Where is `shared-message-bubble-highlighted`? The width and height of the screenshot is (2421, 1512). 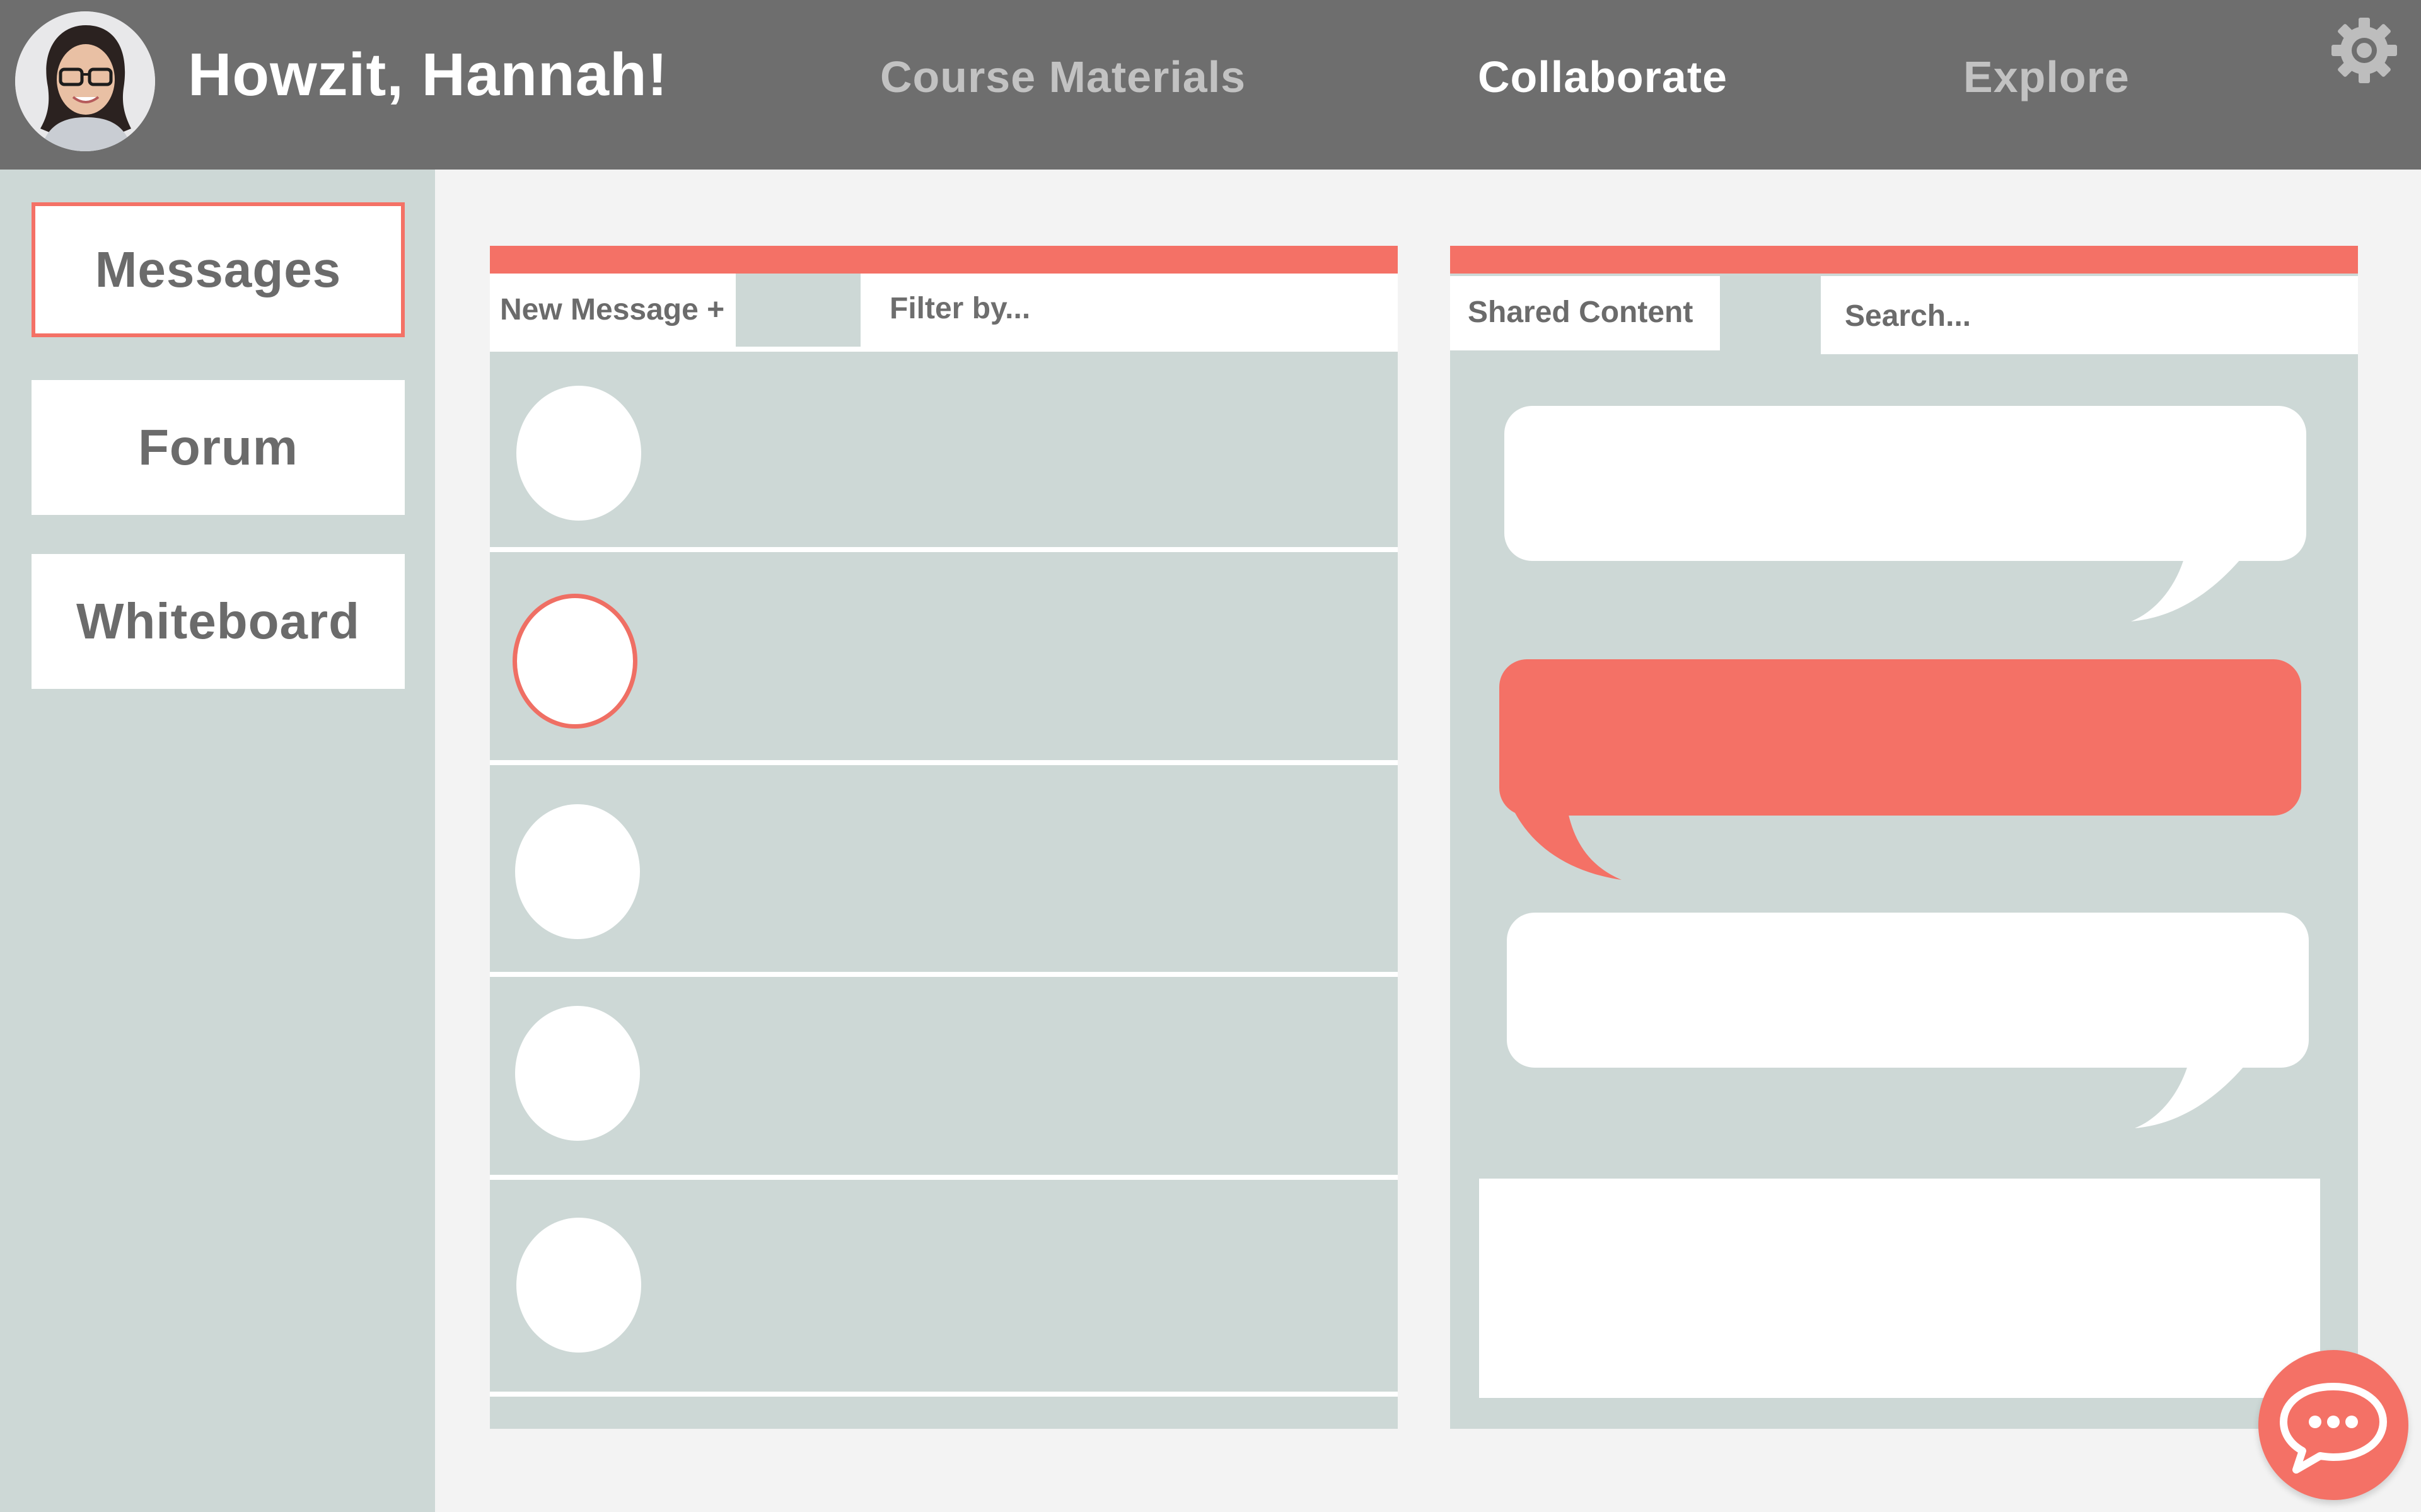 shared-message-bubble-highlighted is located at coordinates (1900, 737).